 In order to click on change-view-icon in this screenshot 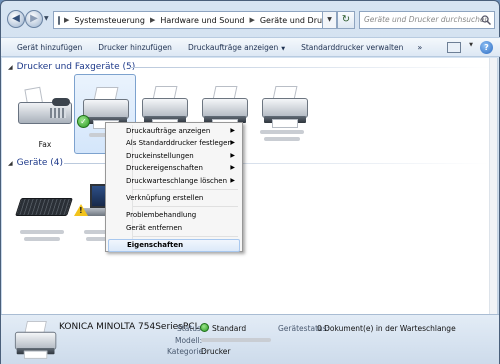, I will do `click(454, 47)`.